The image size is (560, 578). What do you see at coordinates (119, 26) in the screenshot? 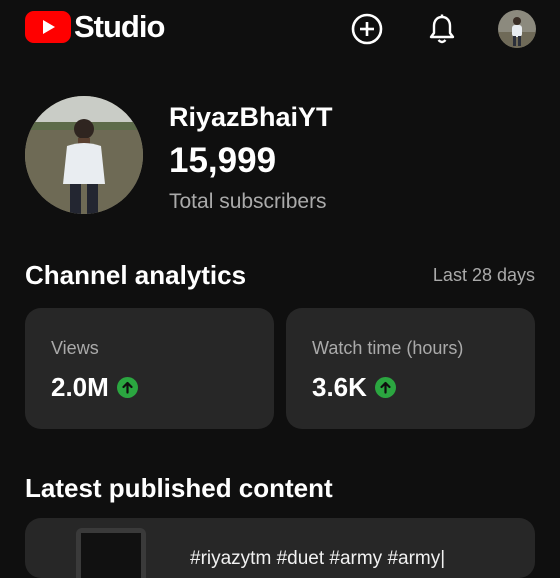
I see `app-name: Studio` at bounding box center [119, 26].